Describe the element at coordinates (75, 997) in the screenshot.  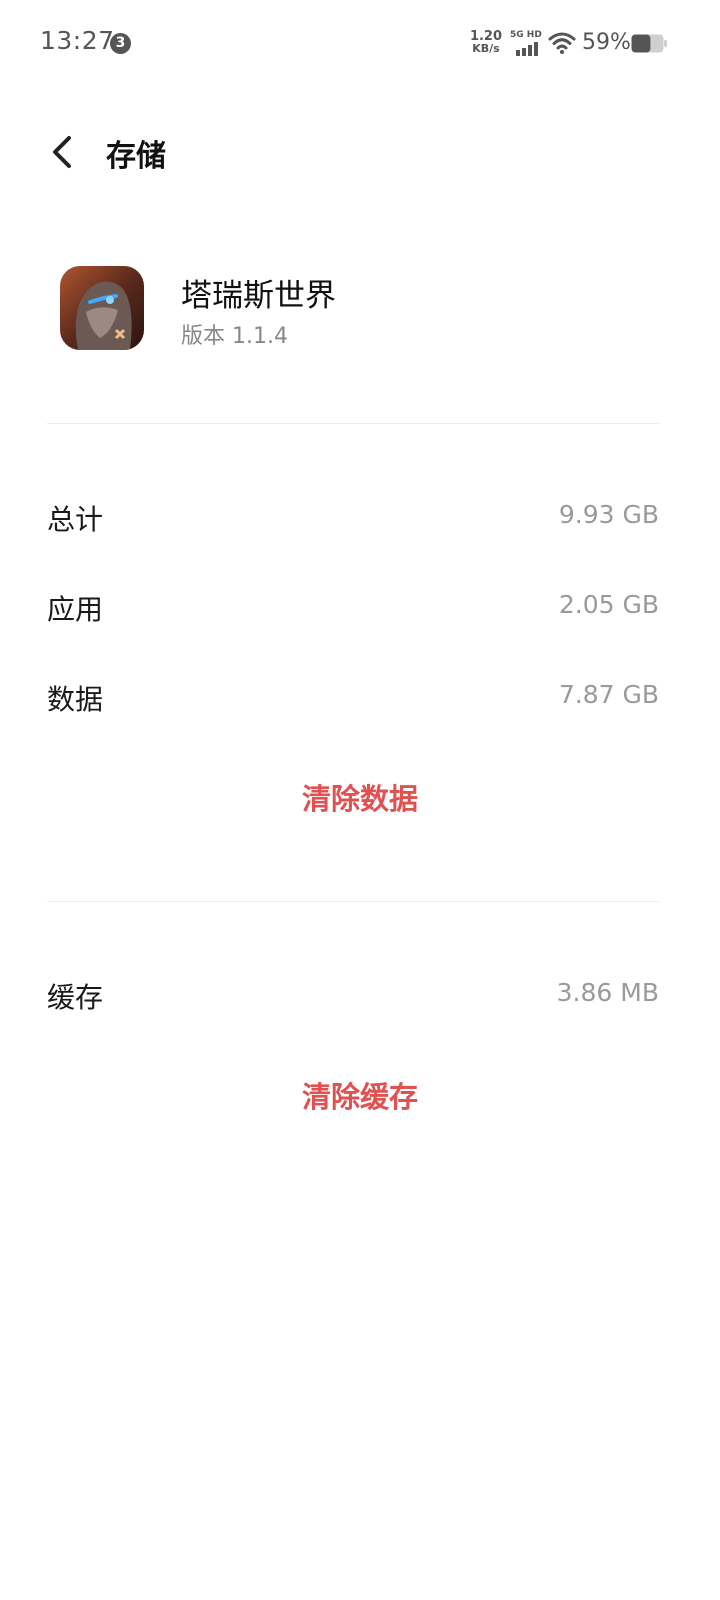
I see `cache-label: 缓存` at that location.